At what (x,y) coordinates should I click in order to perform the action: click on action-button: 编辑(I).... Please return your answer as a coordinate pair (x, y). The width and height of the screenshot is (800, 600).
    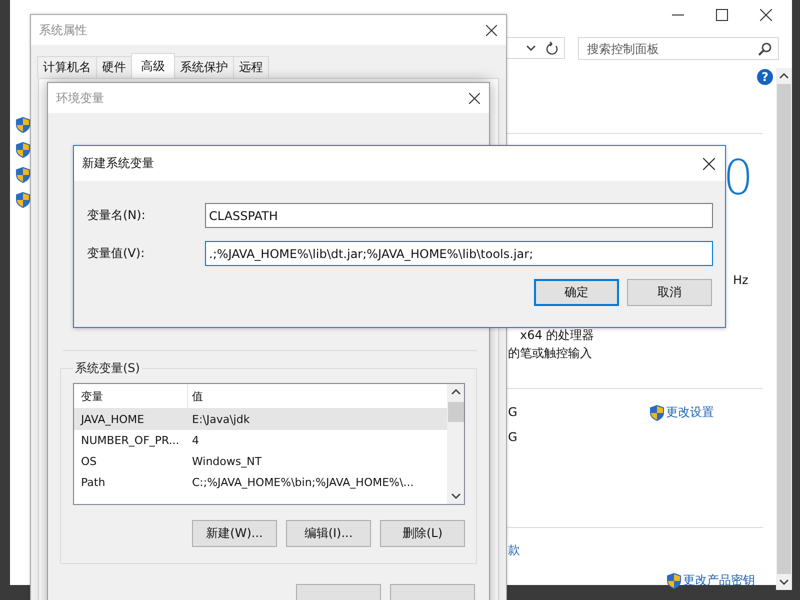
    Looking at the image, I should click on (328, 533).